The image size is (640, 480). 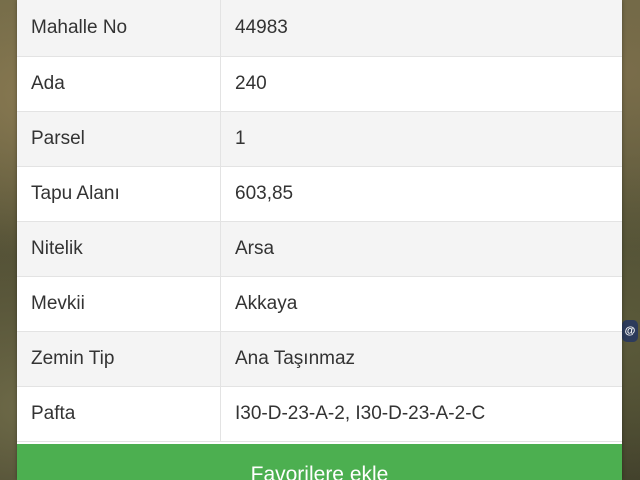 I want to click on table-row: Zemin Tip Ana Taşınmaz, so click(x=319, y=359).